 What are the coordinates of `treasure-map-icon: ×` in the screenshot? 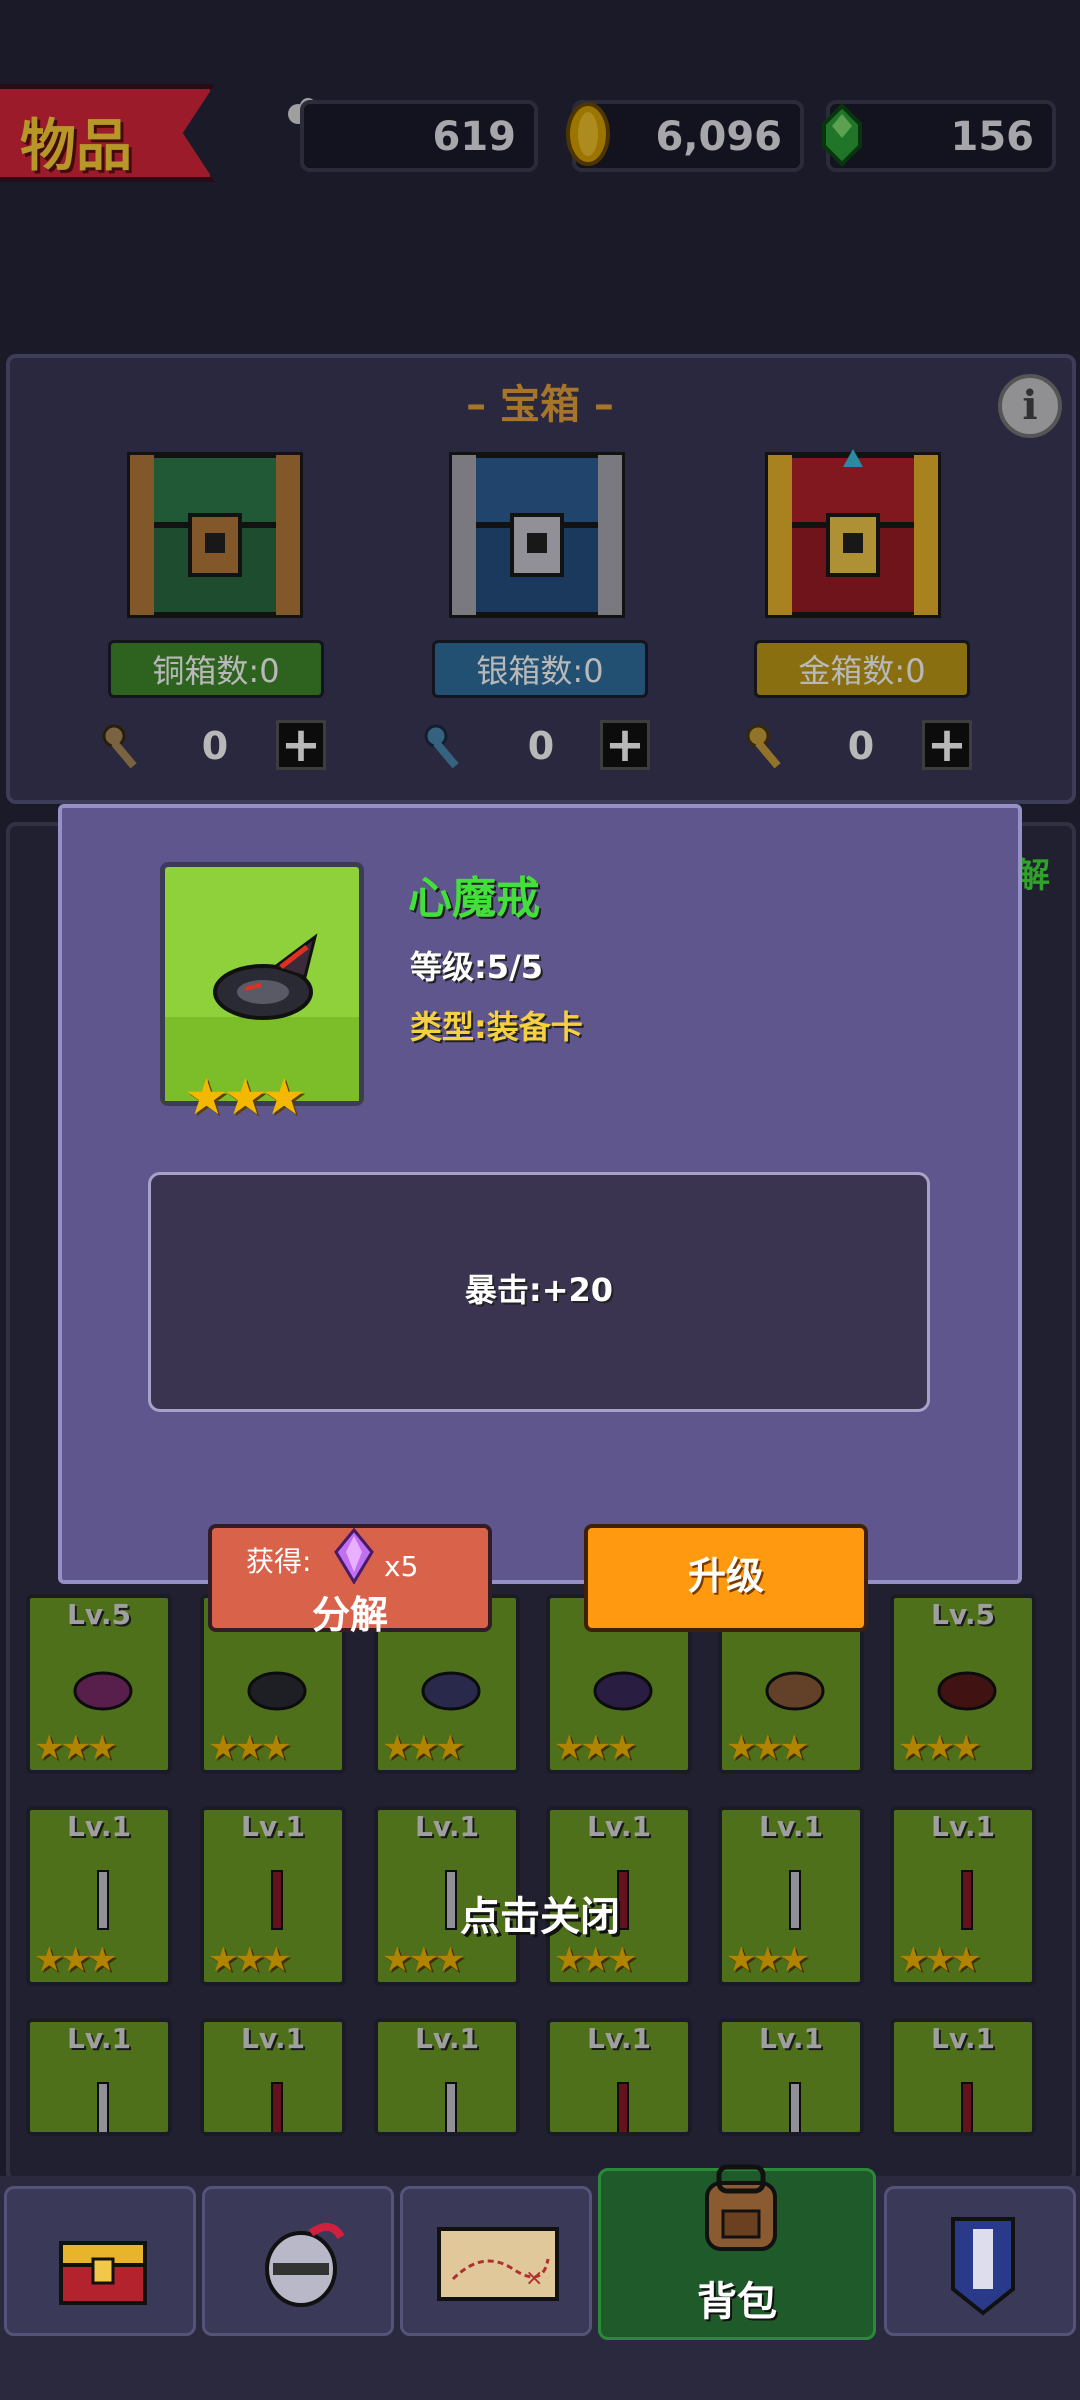 It's located at (498, 2264).